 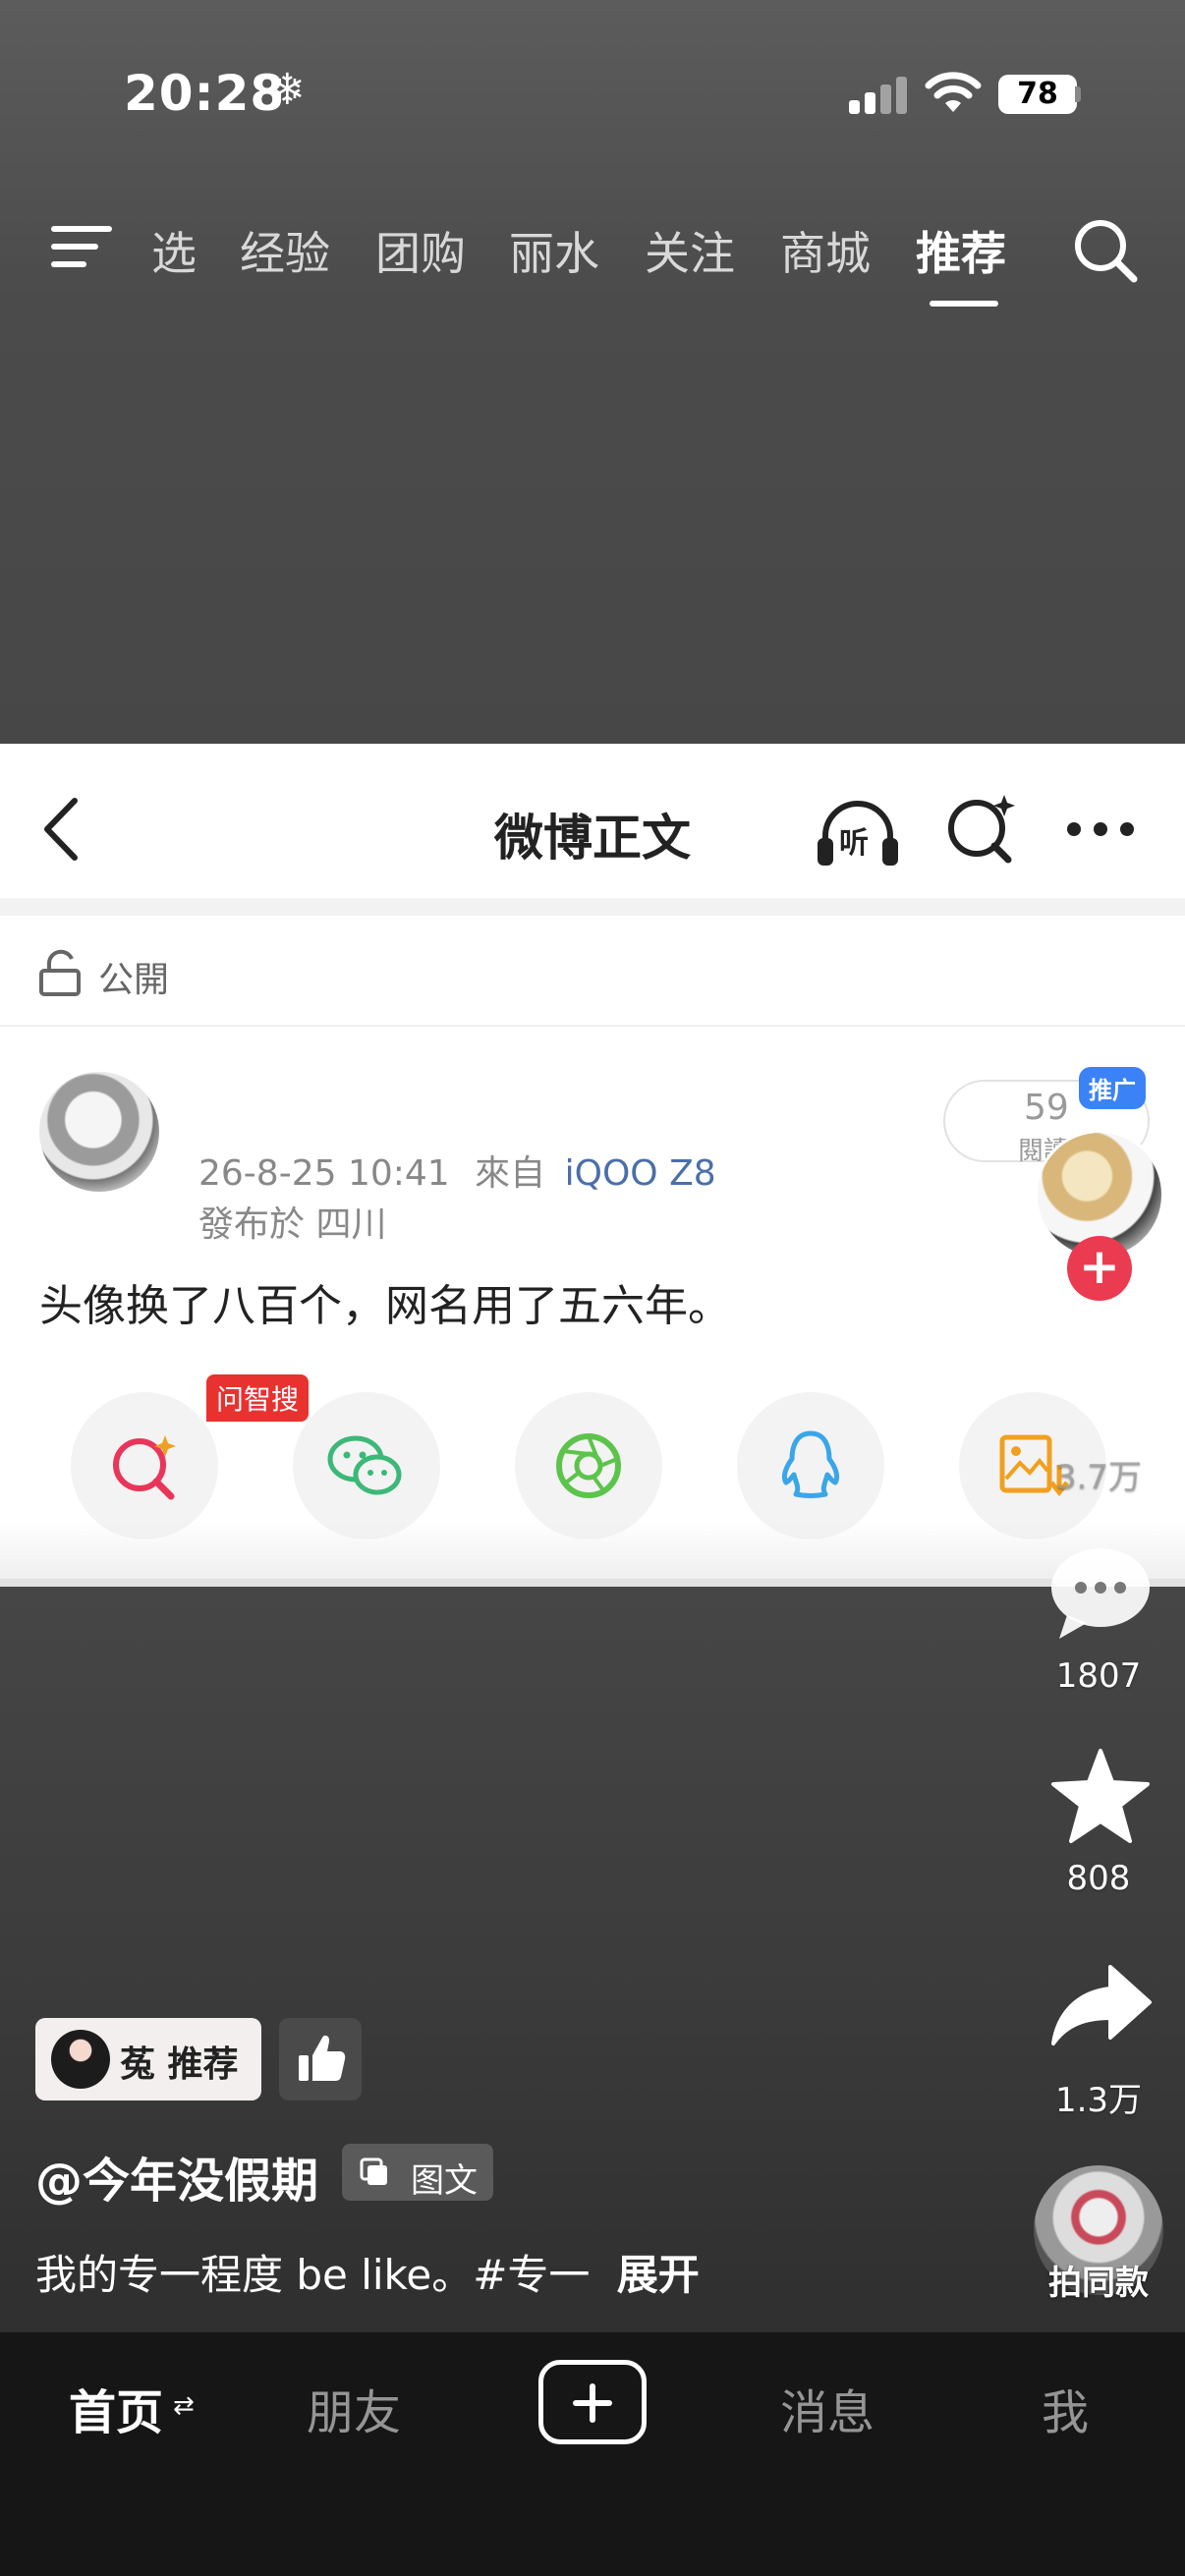 What do you see at coordinates (385, 1306) in the screenshot?
I see `post-text: 头像换了八百个，网名用了五六年。` at bounding box center [385, 1306].